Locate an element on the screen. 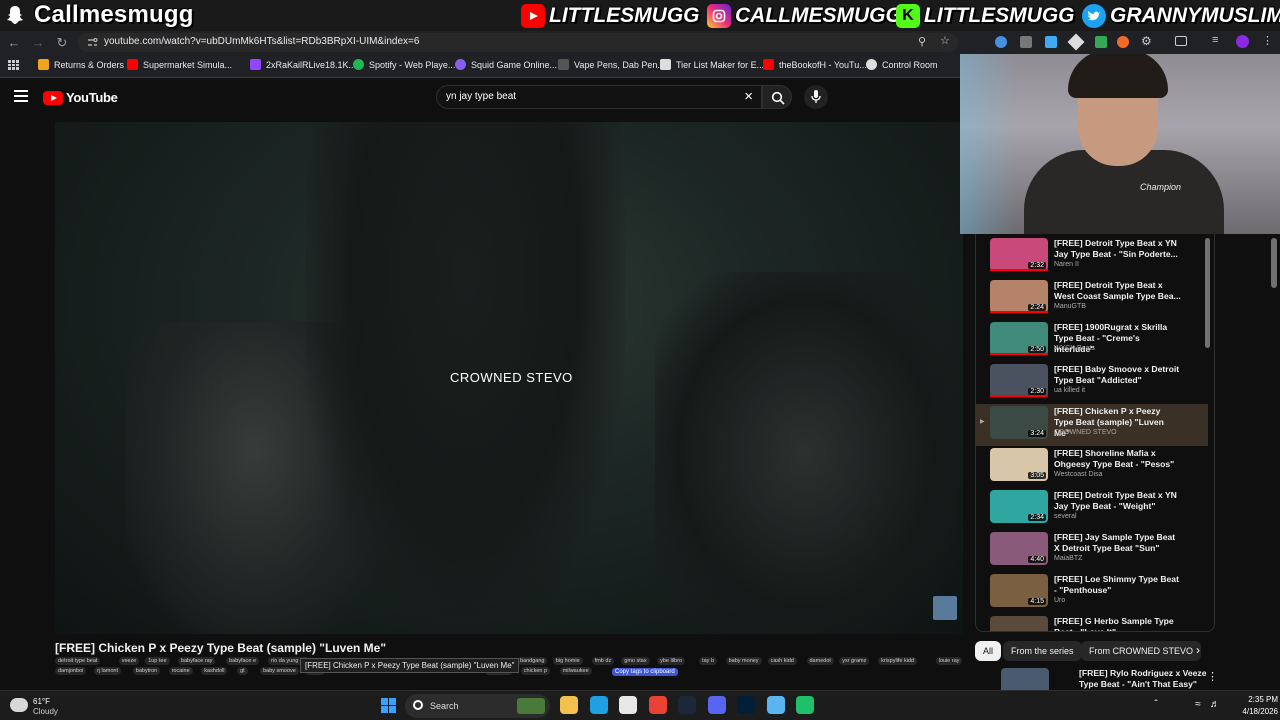 The image size is (1280, 720). media-icon is located at coordinates (1181, 41).